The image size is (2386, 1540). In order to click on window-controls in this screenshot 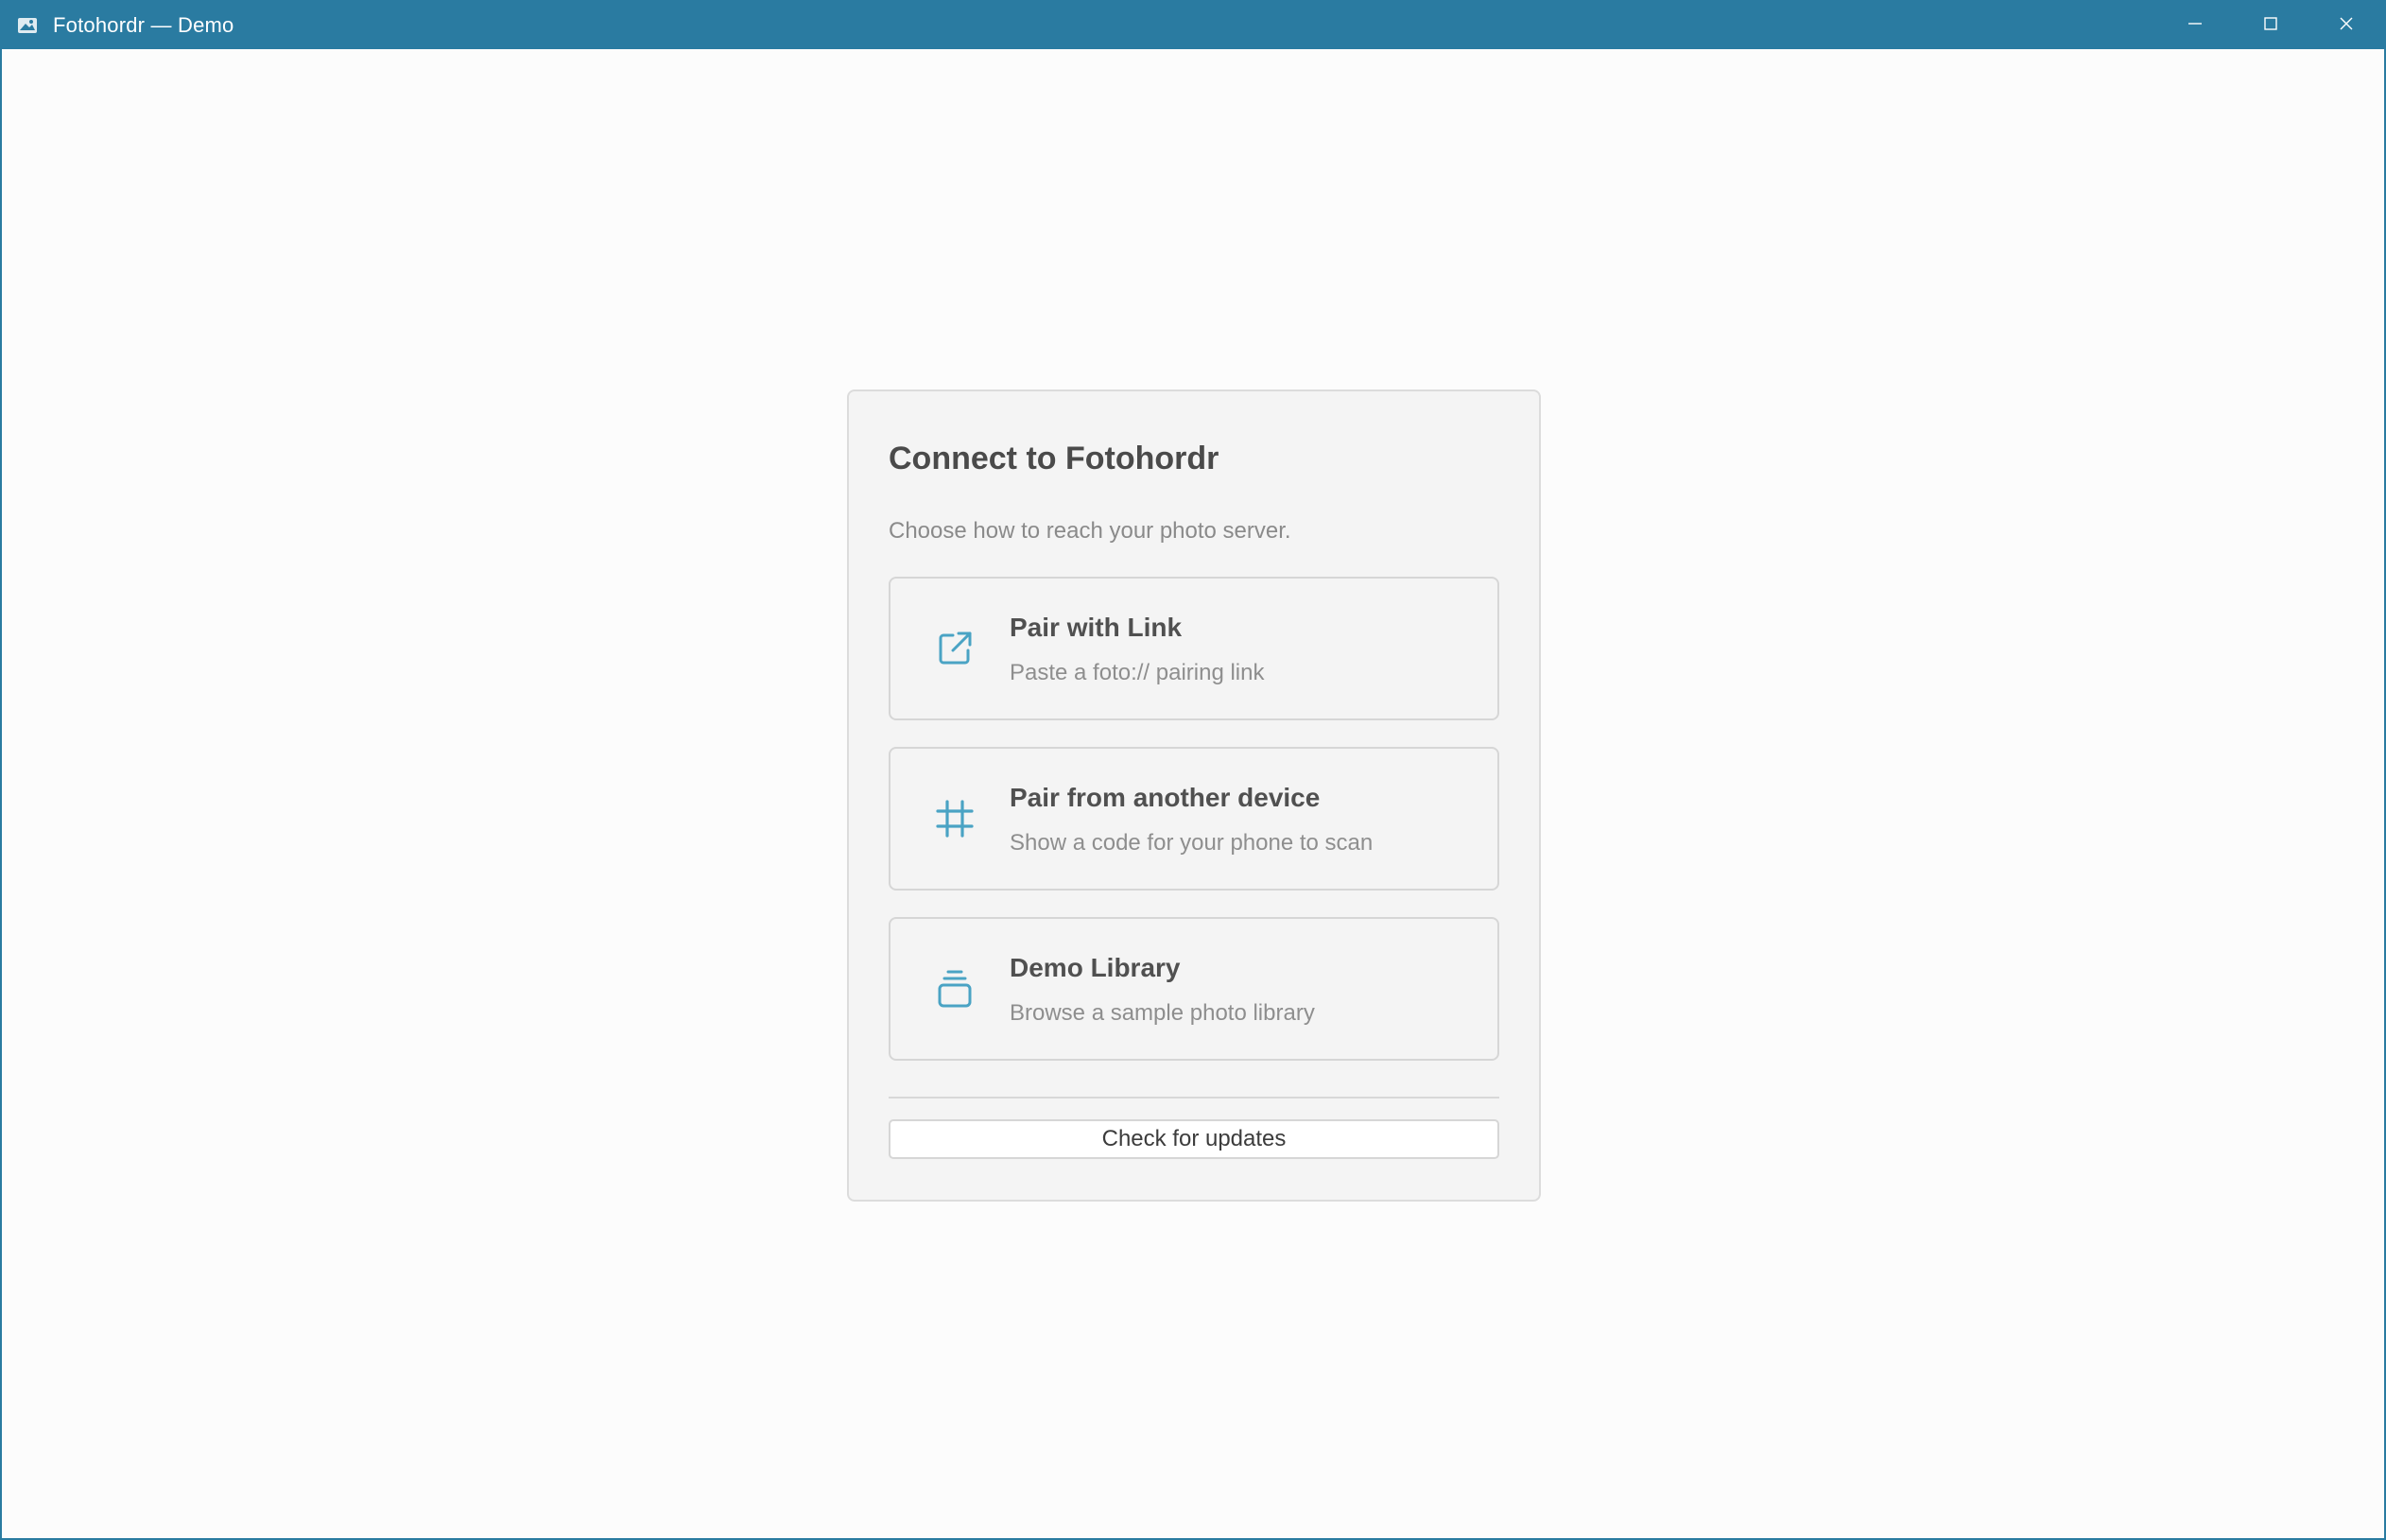, I will do `click(2270, 25)`.